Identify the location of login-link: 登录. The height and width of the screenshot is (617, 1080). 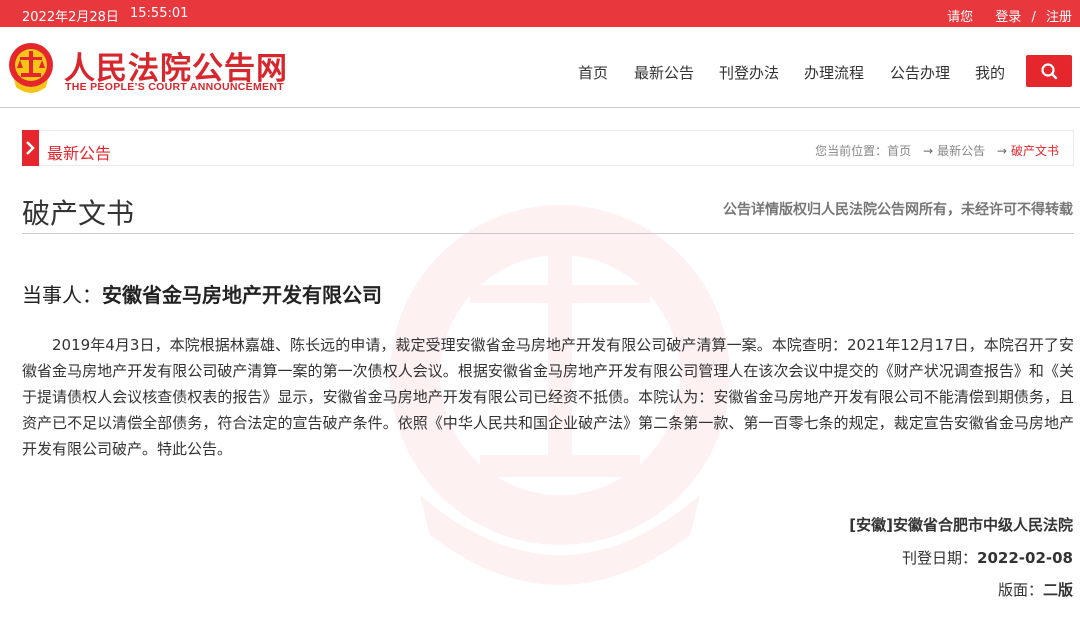
(1008, 17).